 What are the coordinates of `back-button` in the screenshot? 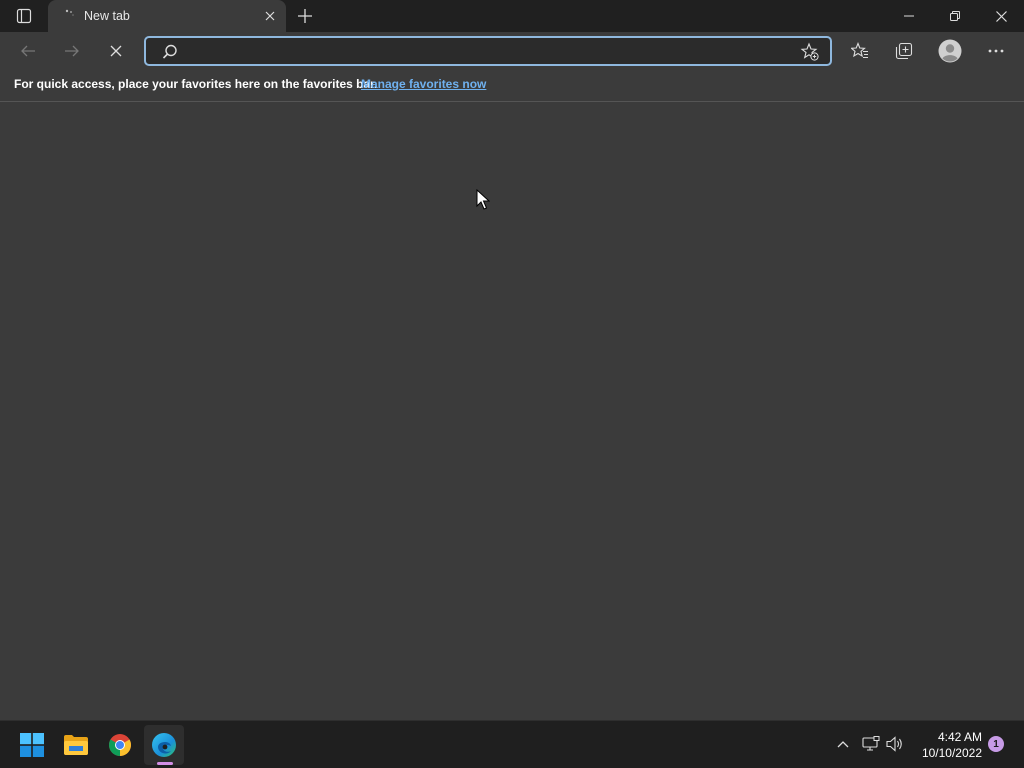 It's located at (28, 51).